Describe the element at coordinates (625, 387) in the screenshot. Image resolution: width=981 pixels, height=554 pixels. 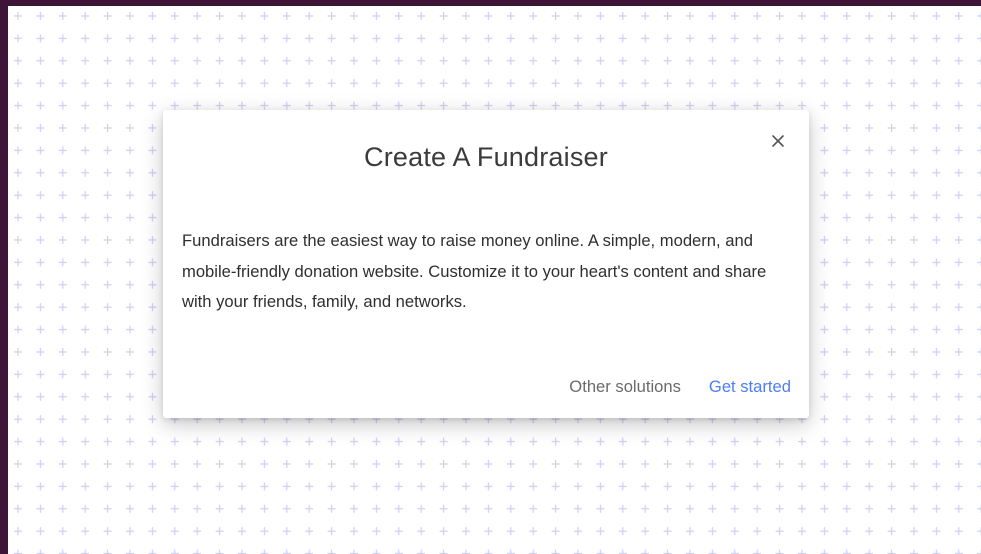
I see `other-solutions-button: Other solutions` at that location.